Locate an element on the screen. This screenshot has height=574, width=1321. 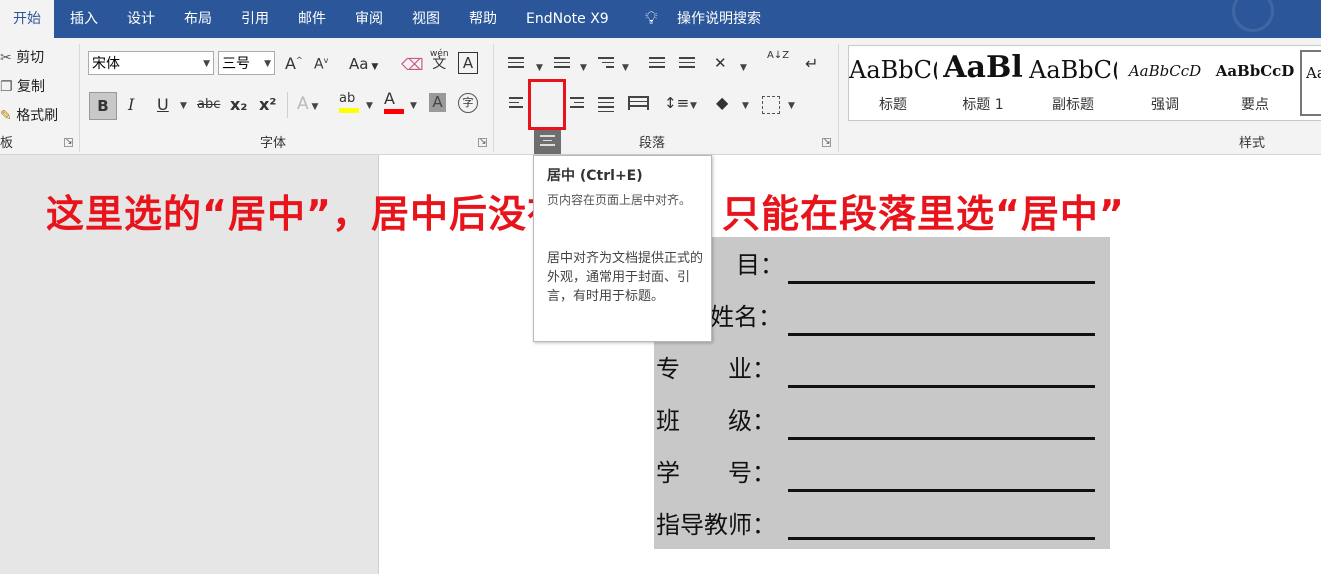
tab-mailings: 邮件 is located at coordinates (312, 19).